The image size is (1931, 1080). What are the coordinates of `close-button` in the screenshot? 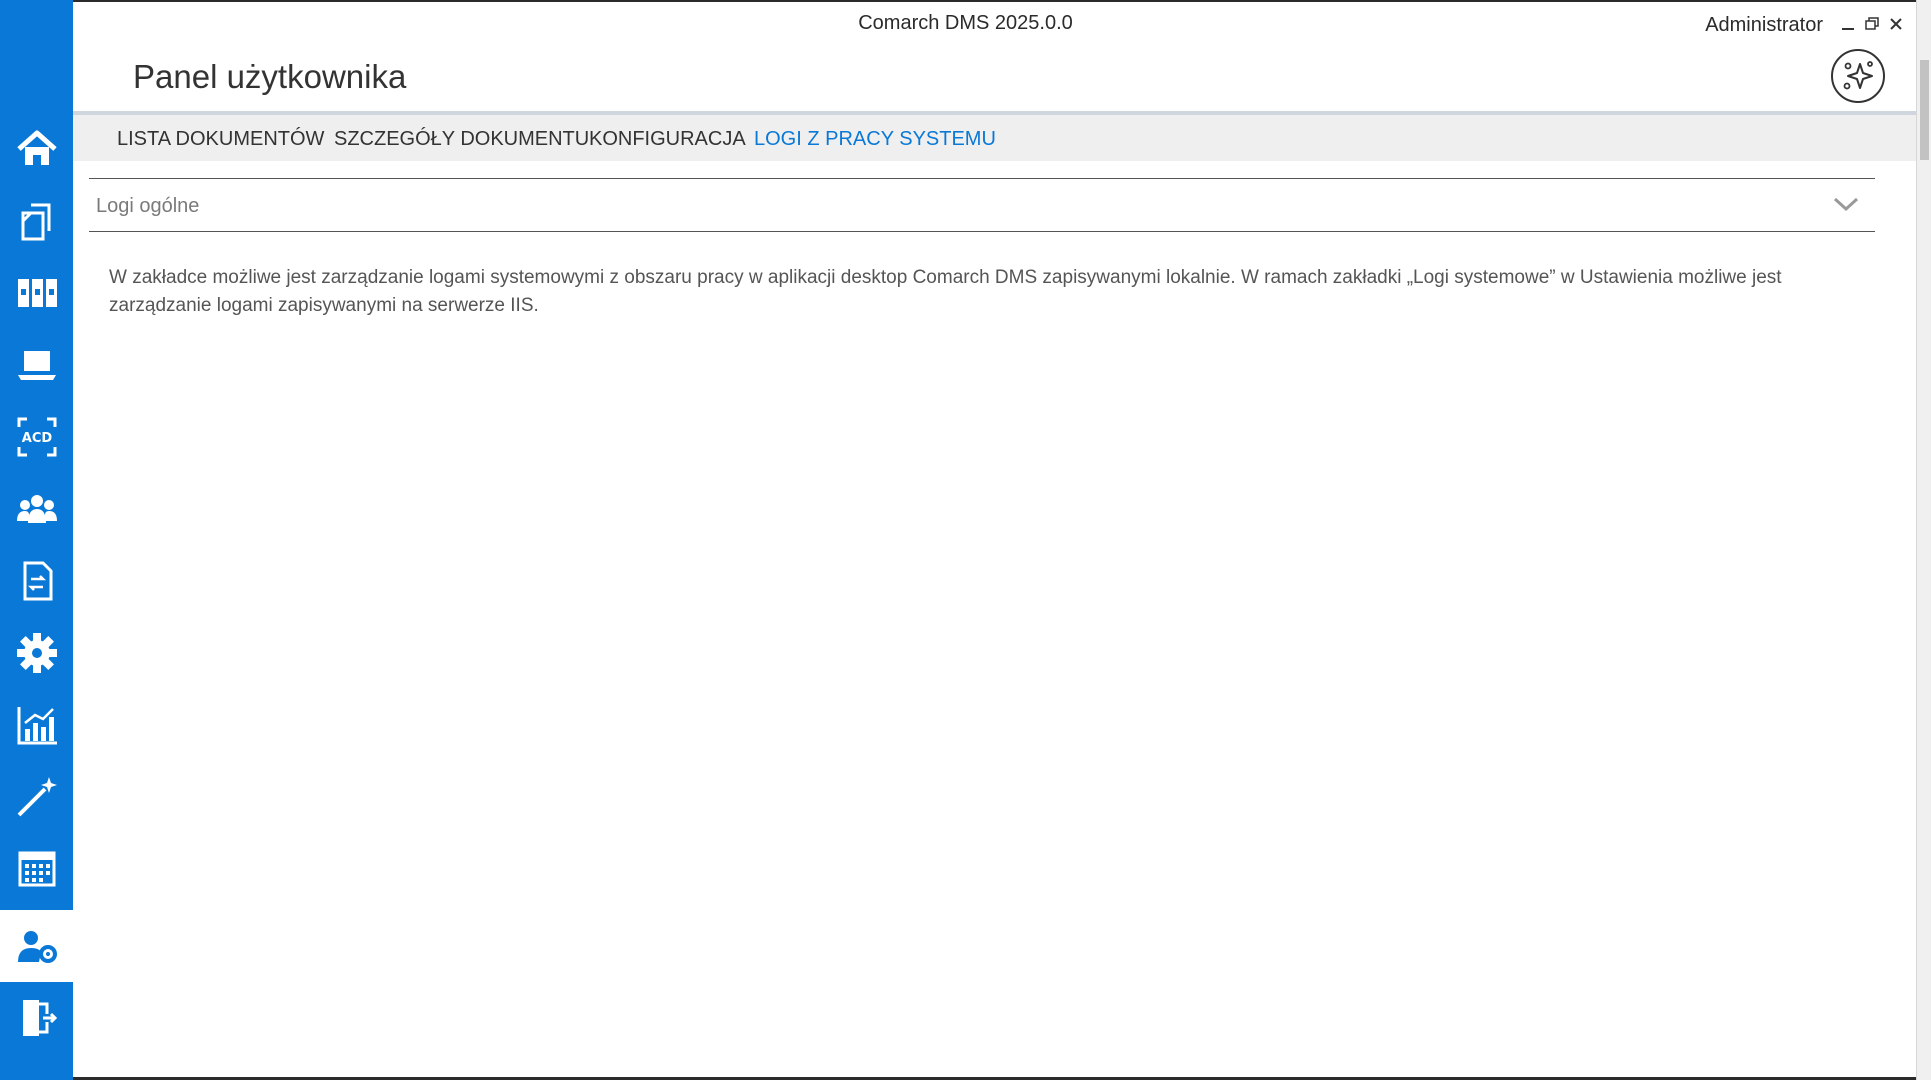 It's located at (1896, 24).